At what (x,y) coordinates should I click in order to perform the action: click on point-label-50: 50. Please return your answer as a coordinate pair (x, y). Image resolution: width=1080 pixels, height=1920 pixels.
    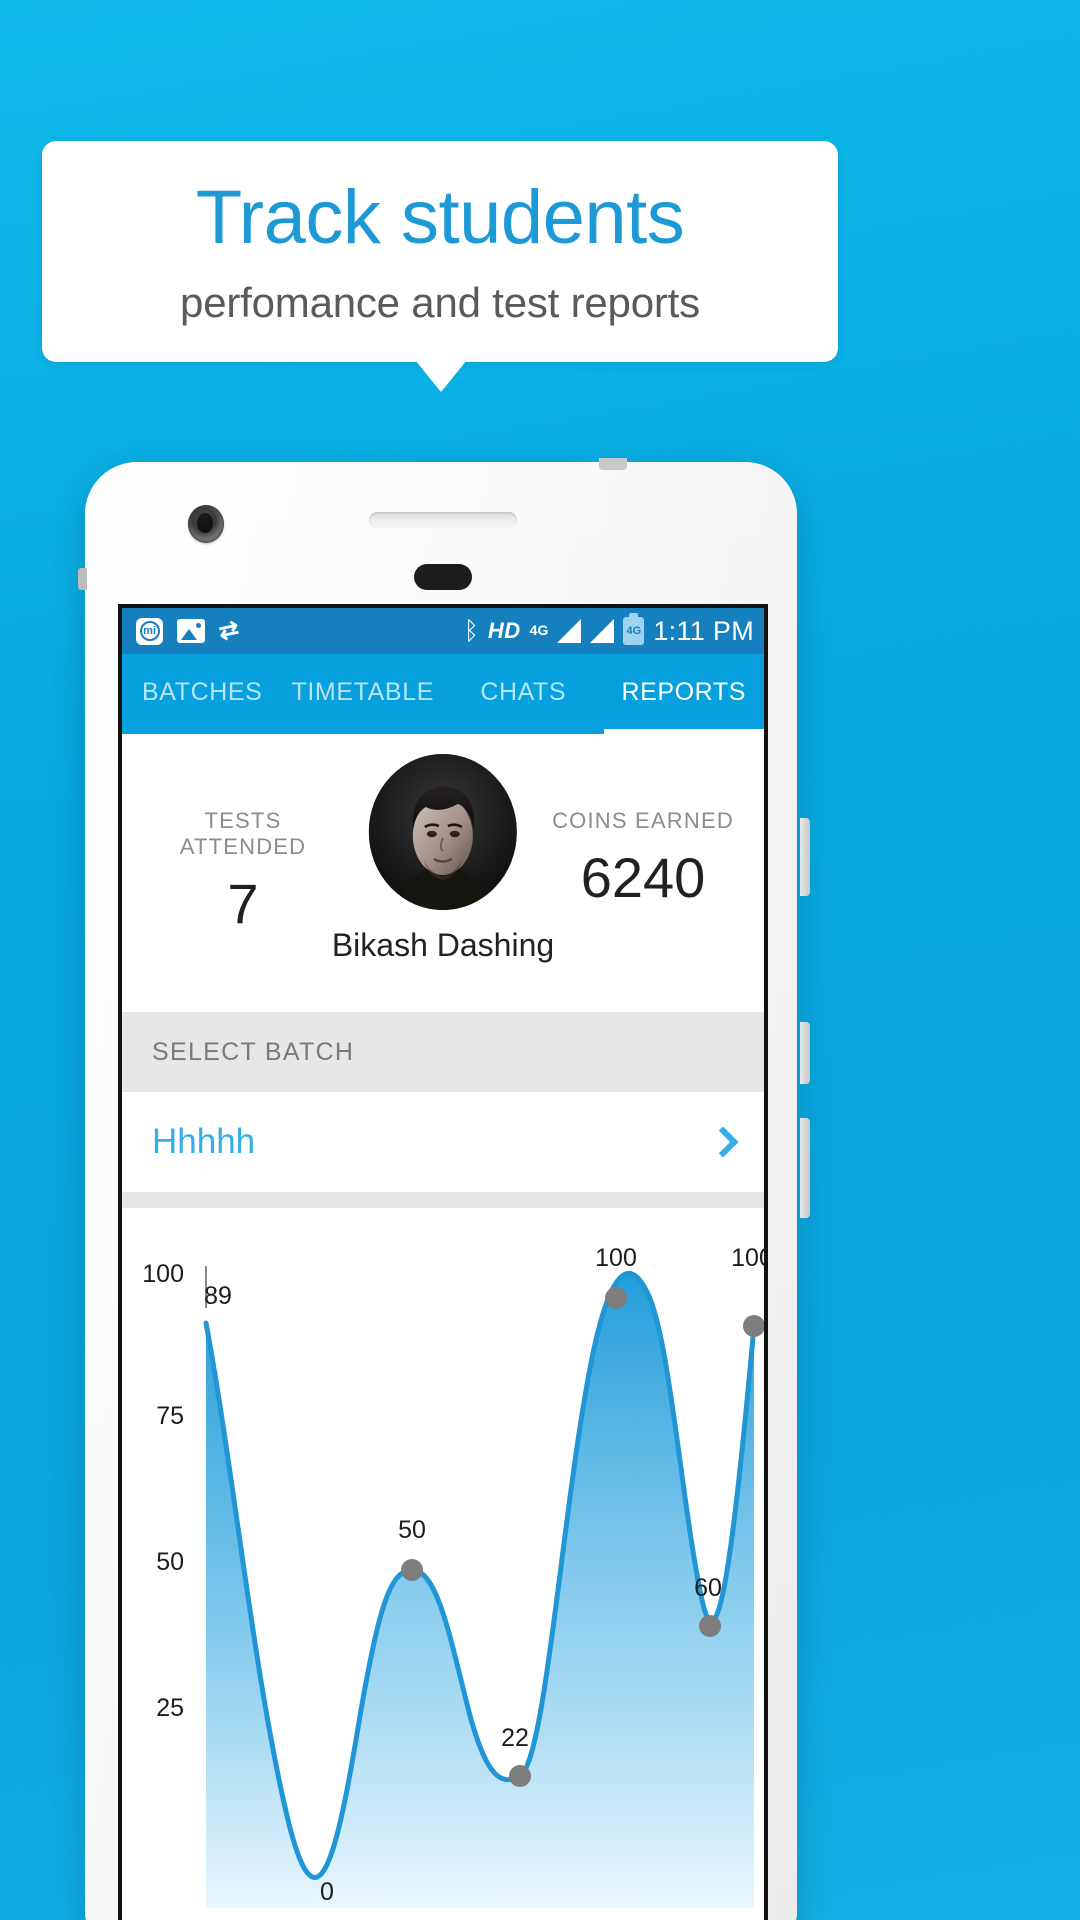
    Looking at the image, I should click on (412, 1530).